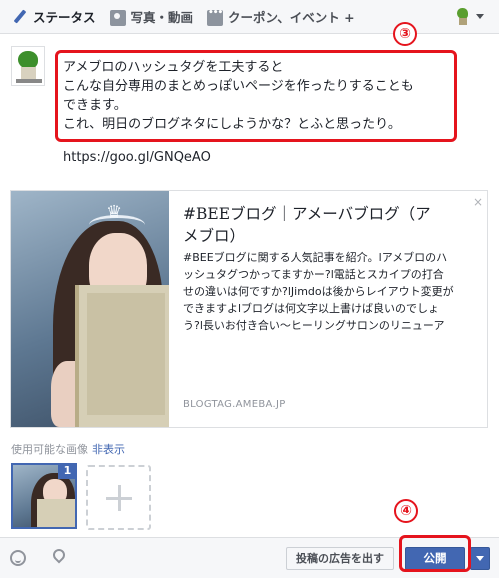 This screenshot has height=578, width=499. I want to click on more-icon, so click(215, 17).